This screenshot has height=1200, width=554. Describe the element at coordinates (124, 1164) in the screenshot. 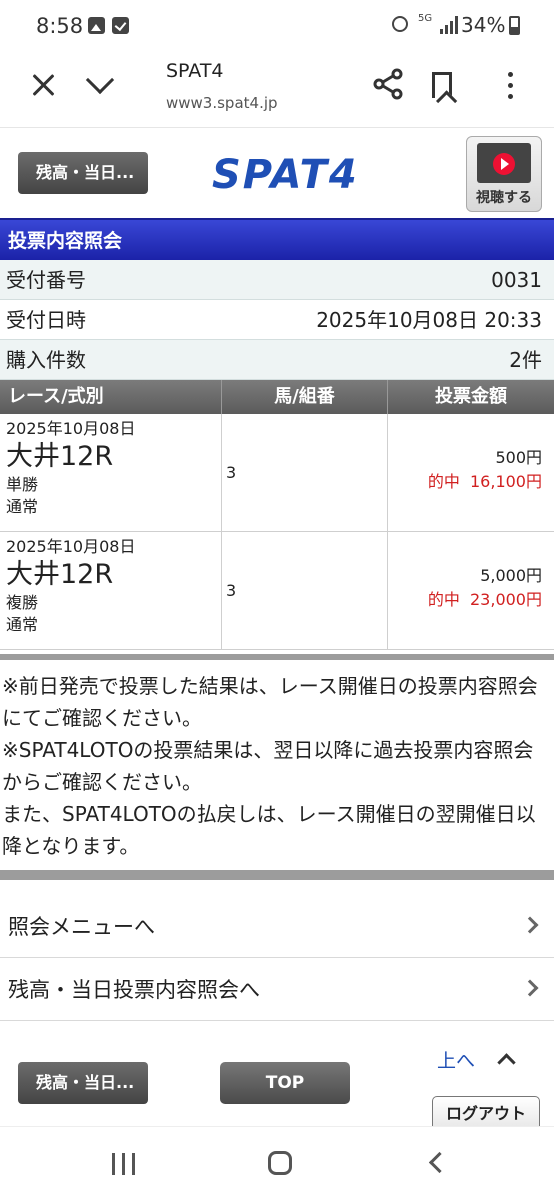

I see `recents-icon` at that location.